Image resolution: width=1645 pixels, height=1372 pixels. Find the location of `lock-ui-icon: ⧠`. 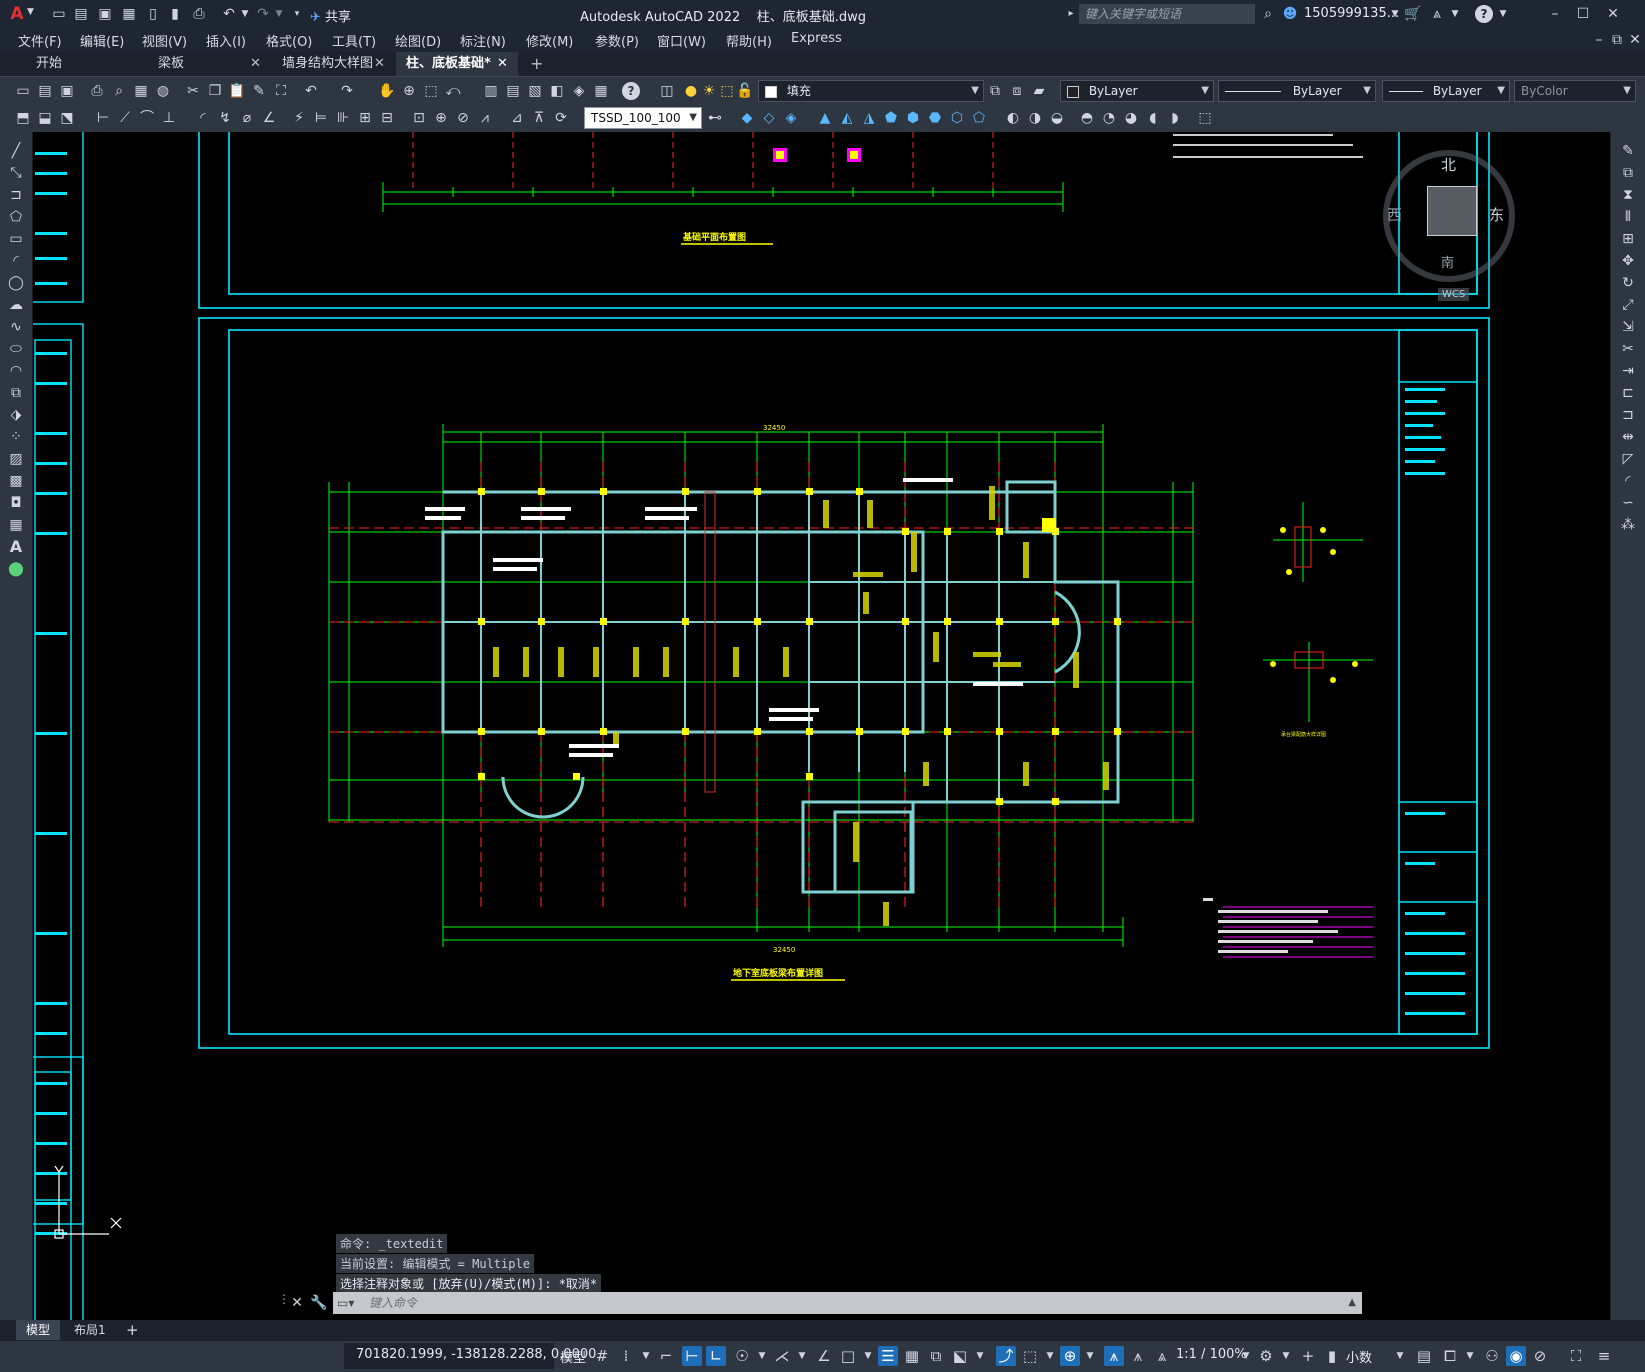

lock-ui-icon: ⧠ is located at coordinates (1450, 1356).